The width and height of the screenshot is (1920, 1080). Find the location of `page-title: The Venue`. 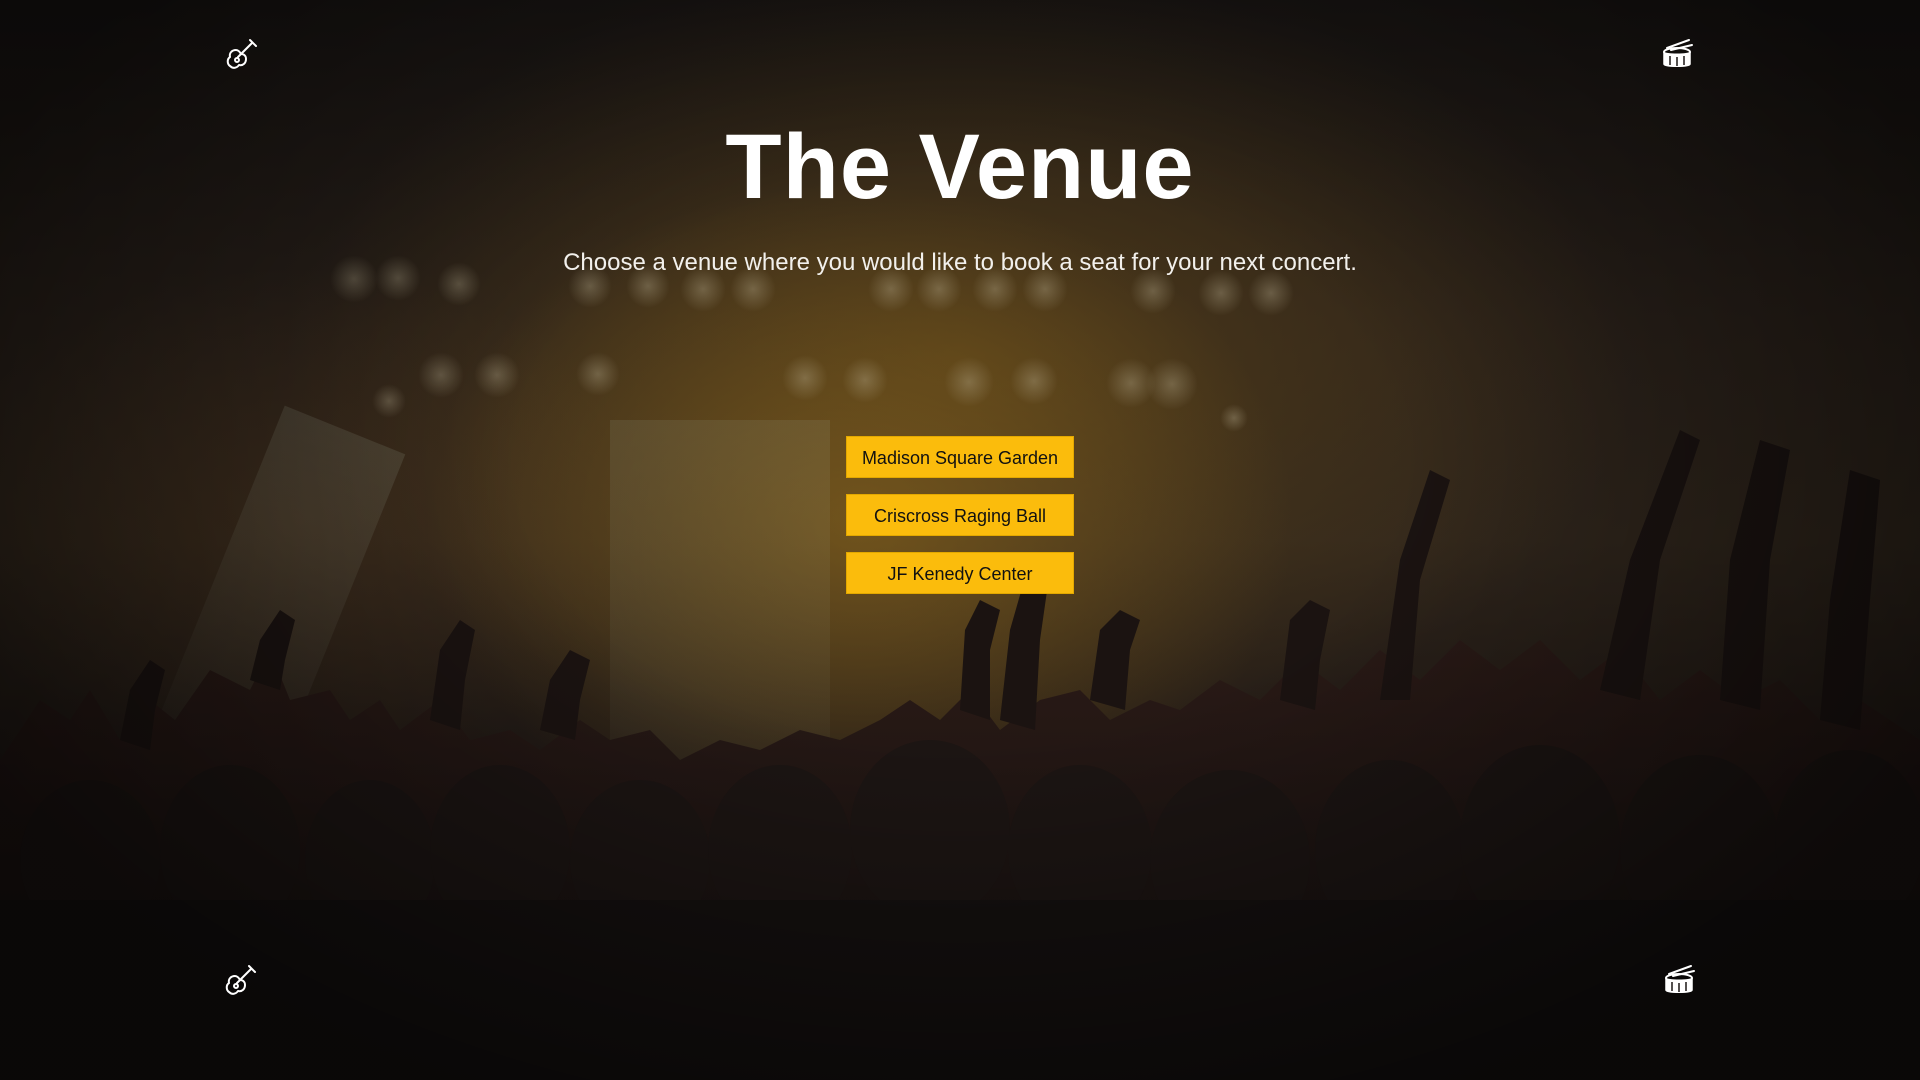

page-title: The Venue is located at coordinates (960, 167).